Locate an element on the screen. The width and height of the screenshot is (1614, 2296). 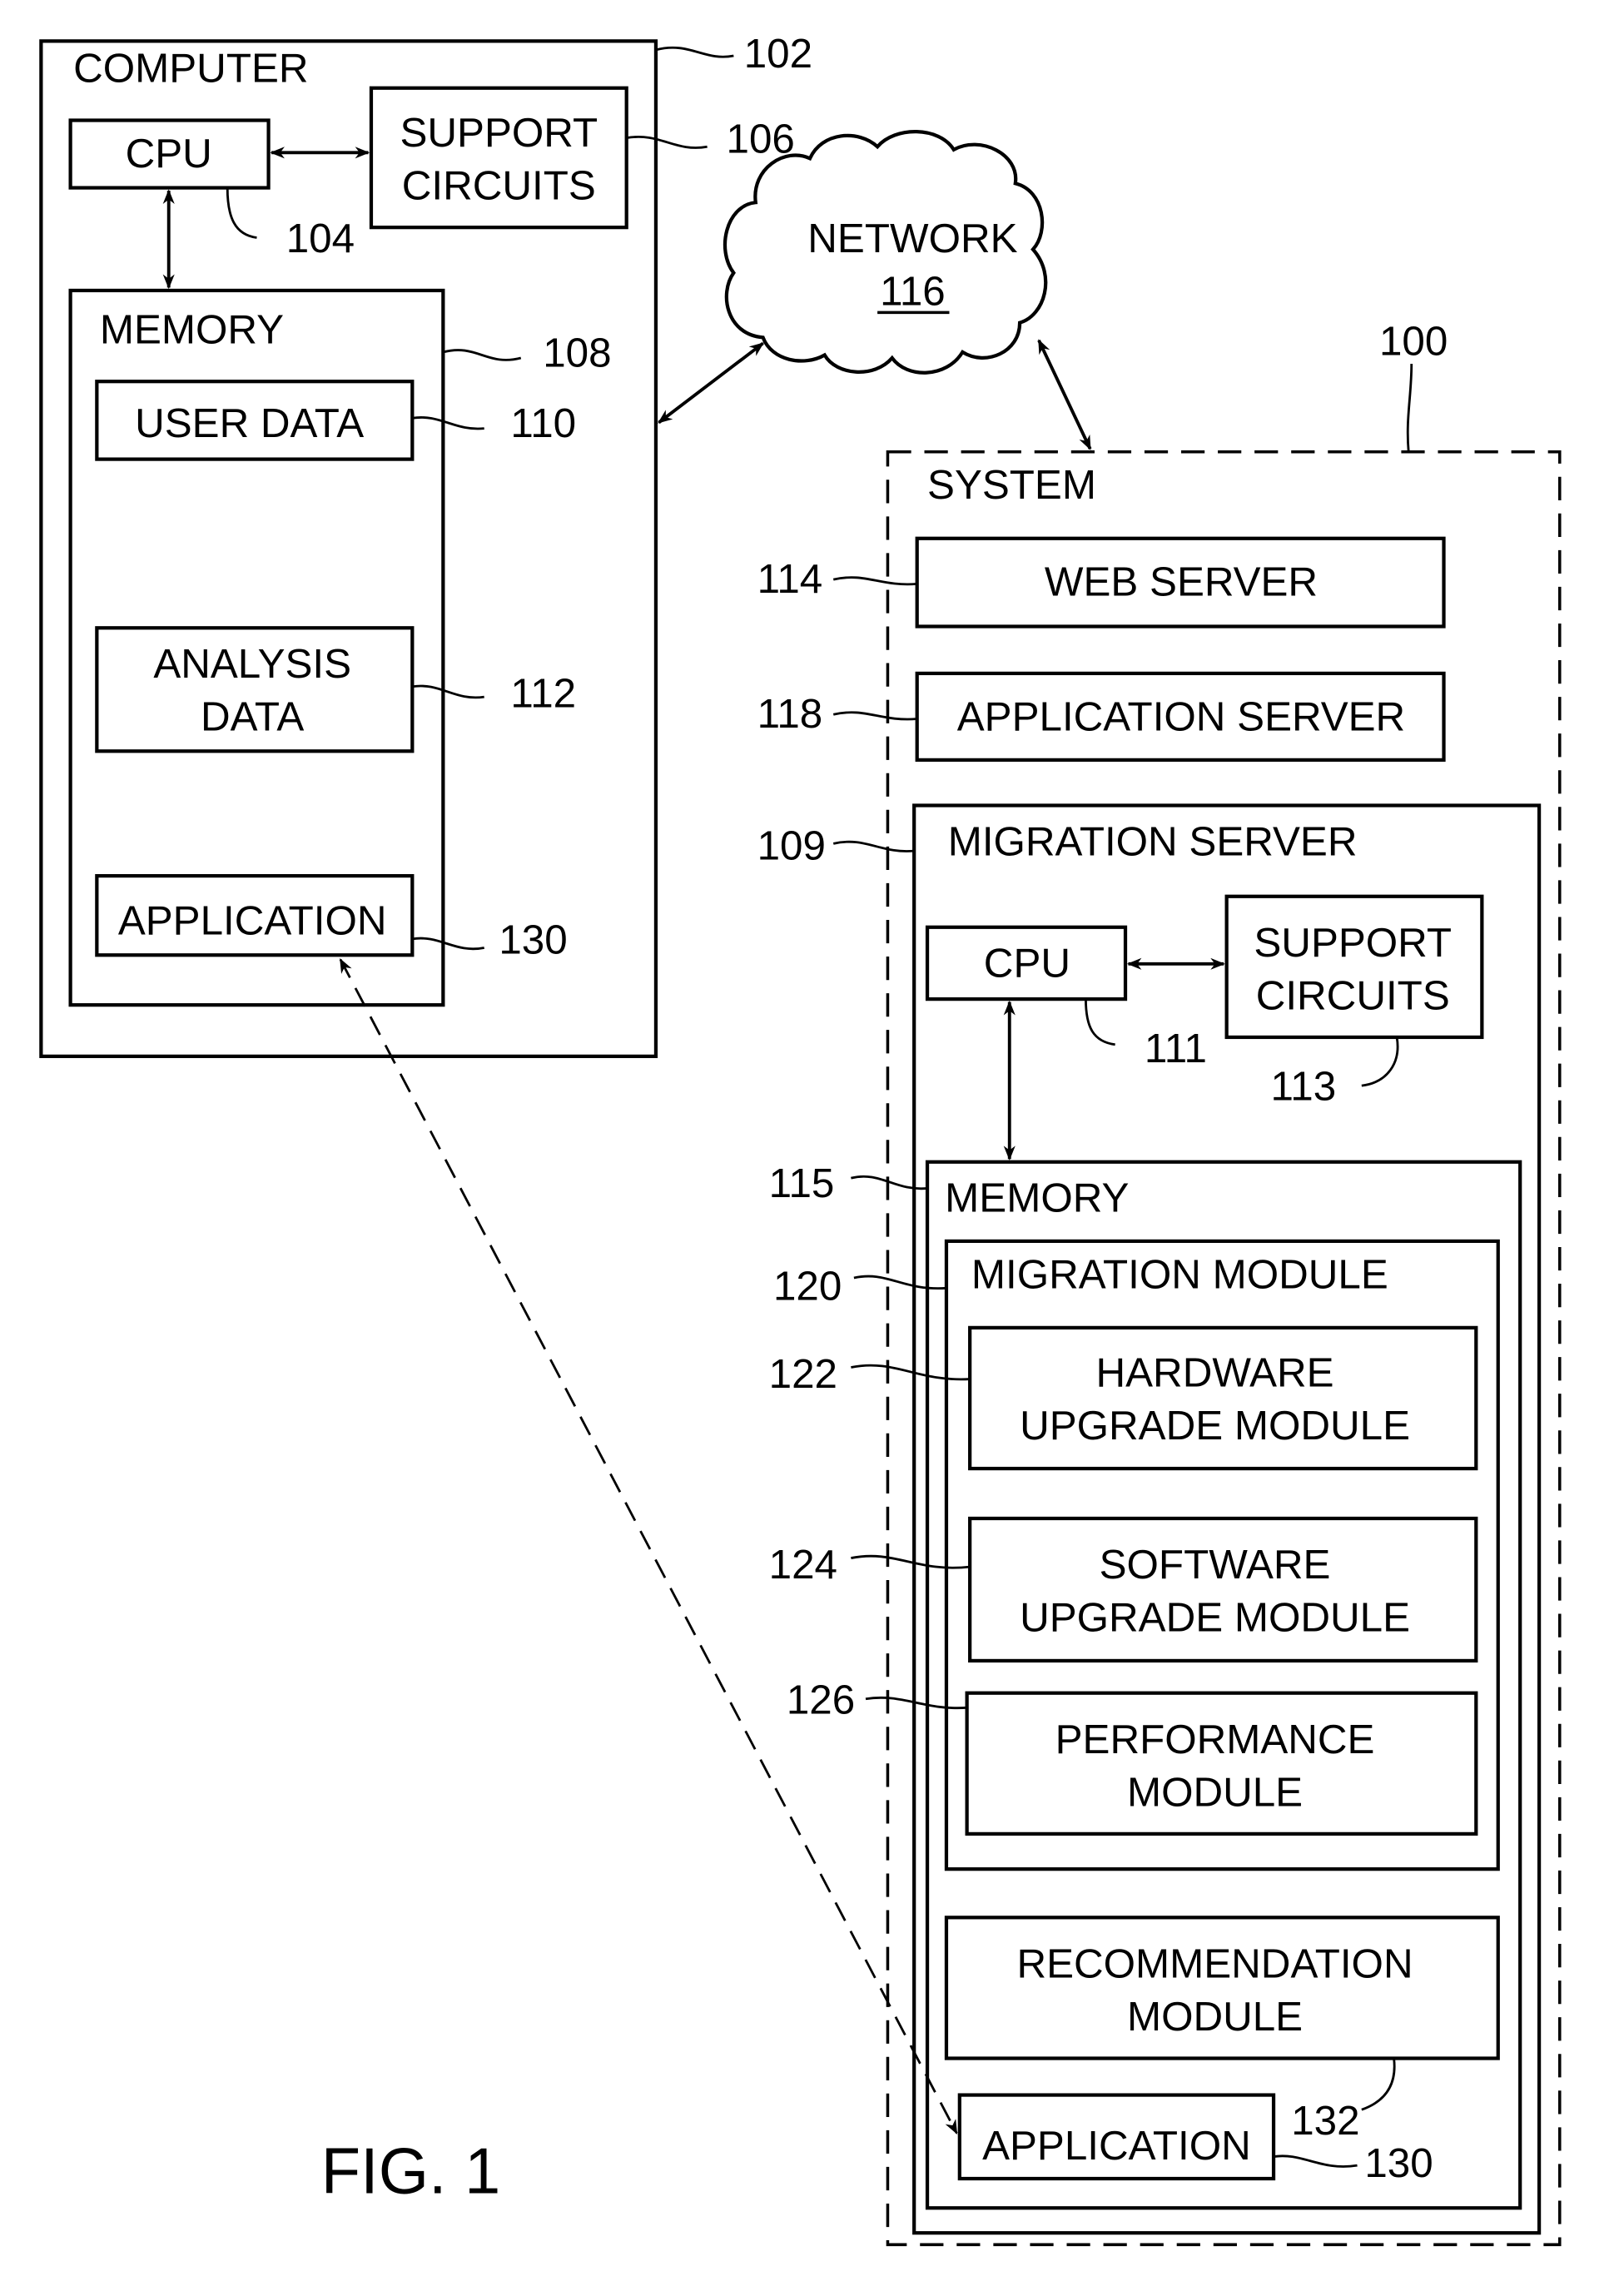
network-label: NETWORK is located at coordinates (912, 239).